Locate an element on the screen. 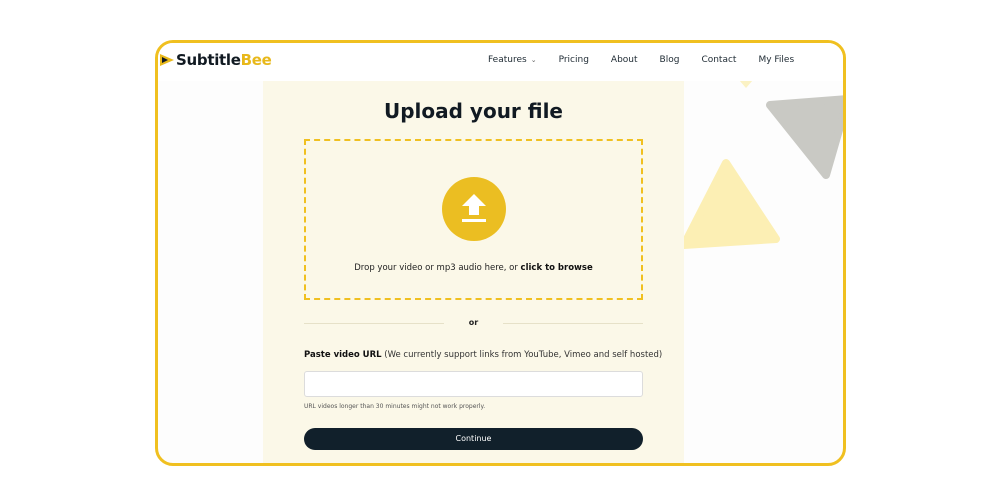  nav-features: Features ⌄ is located at coordinates (512, 60).